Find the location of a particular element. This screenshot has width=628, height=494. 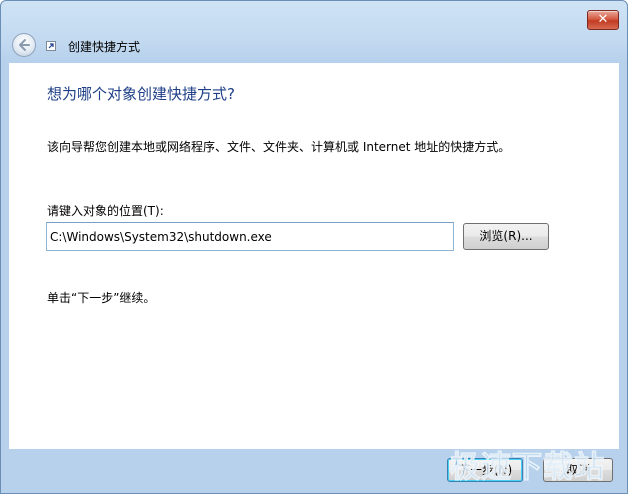

back-button is located at coordinates (24, 45).